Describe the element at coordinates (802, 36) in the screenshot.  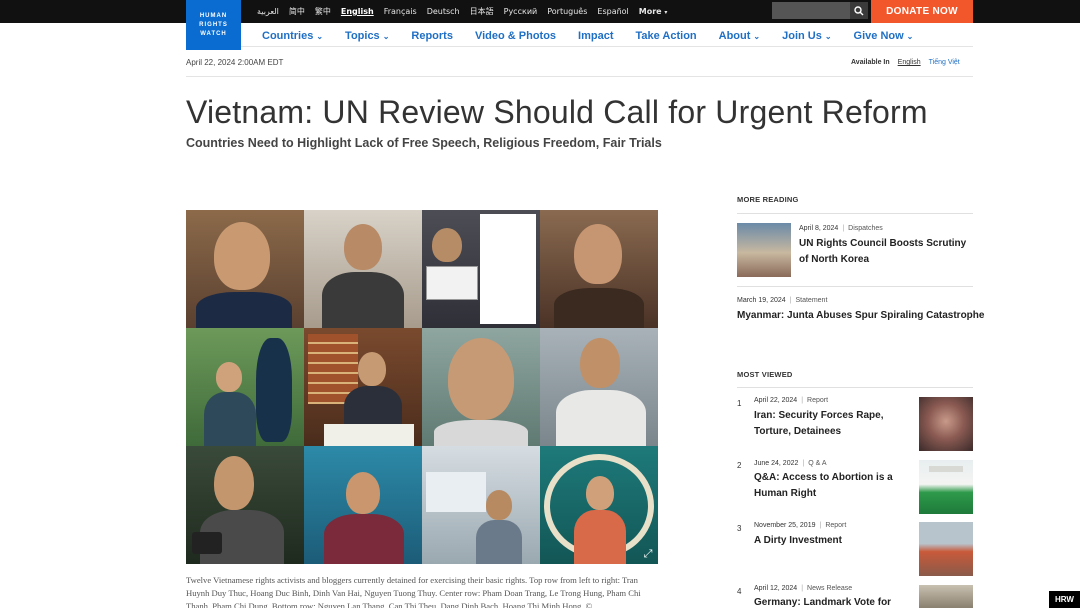
I see `nav-label: Join Us` at that location.